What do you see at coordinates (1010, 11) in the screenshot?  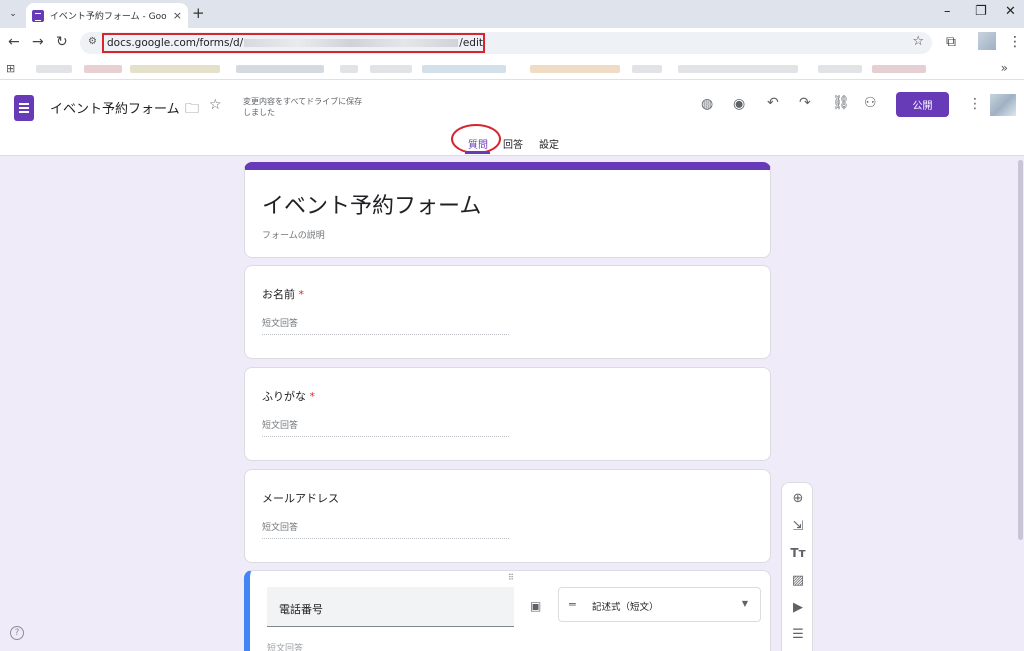 I see `window-close-icon: ✕` at bounding box center [1010, 11].